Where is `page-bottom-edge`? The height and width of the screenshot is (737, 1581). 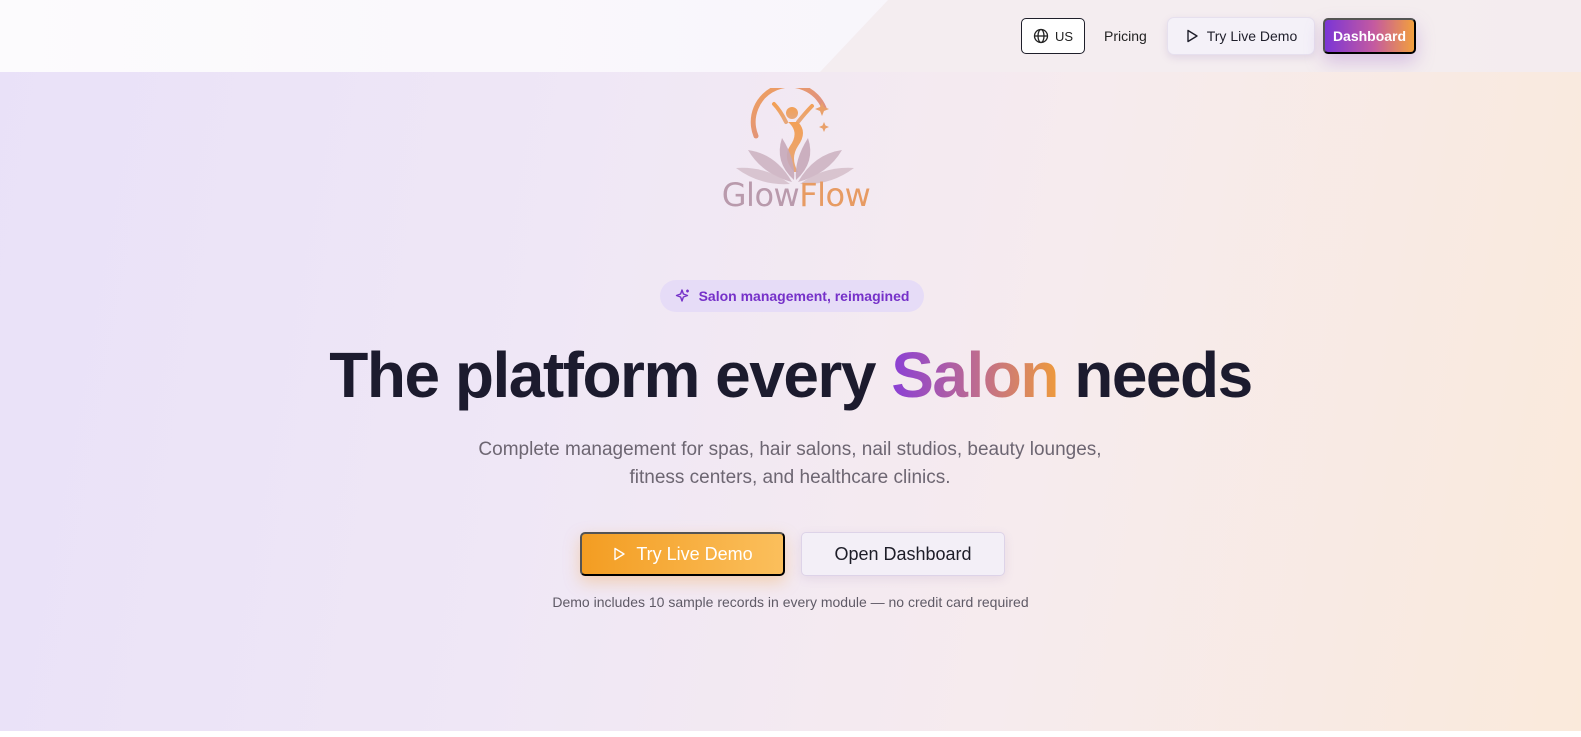 page-bottom-edge is located at coordinates (790, 734).